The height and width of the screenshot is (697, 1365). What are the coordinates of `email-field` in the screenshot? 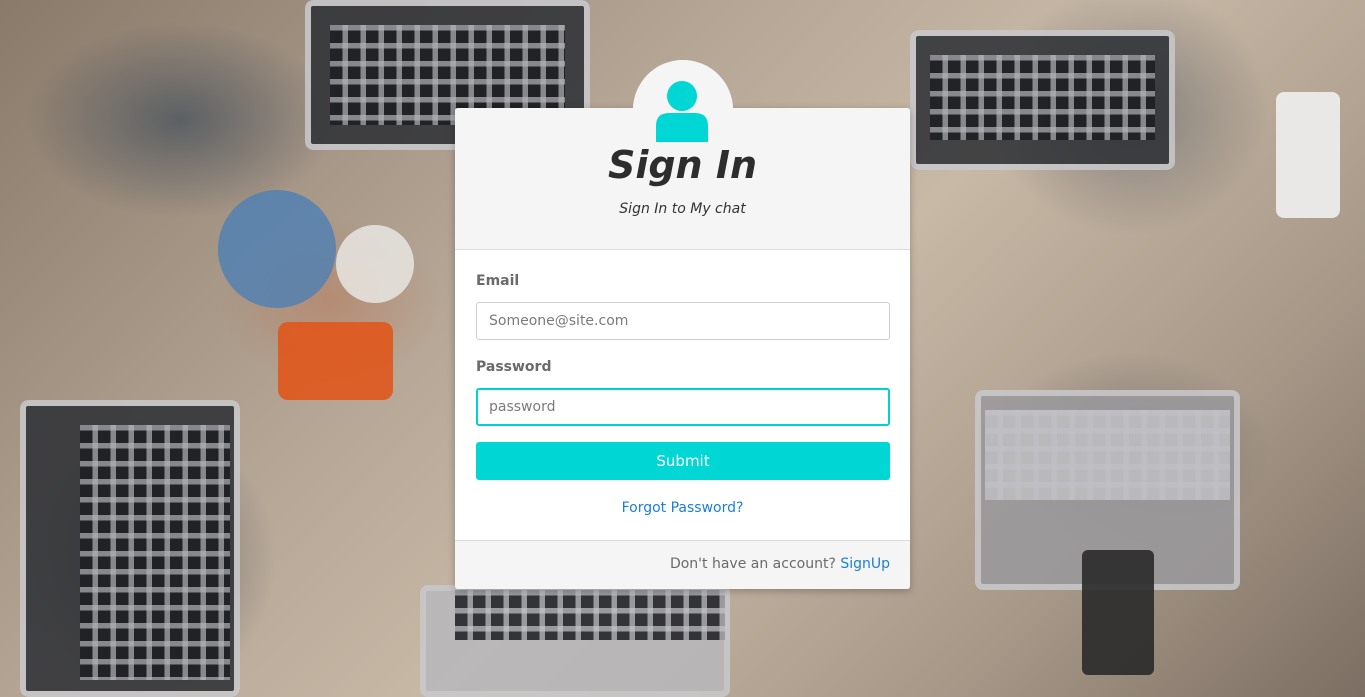 It's located at (683, 321).